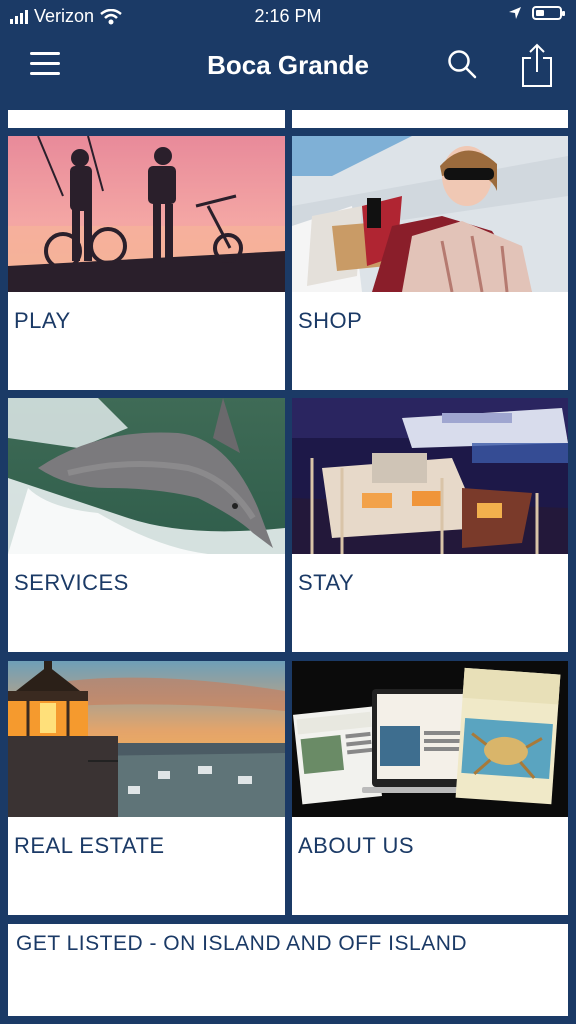  What do you see at coordinates (146, 739) in the screenshot?
I see `lighthouse-sunset-image` at bounding box center [146, 739].